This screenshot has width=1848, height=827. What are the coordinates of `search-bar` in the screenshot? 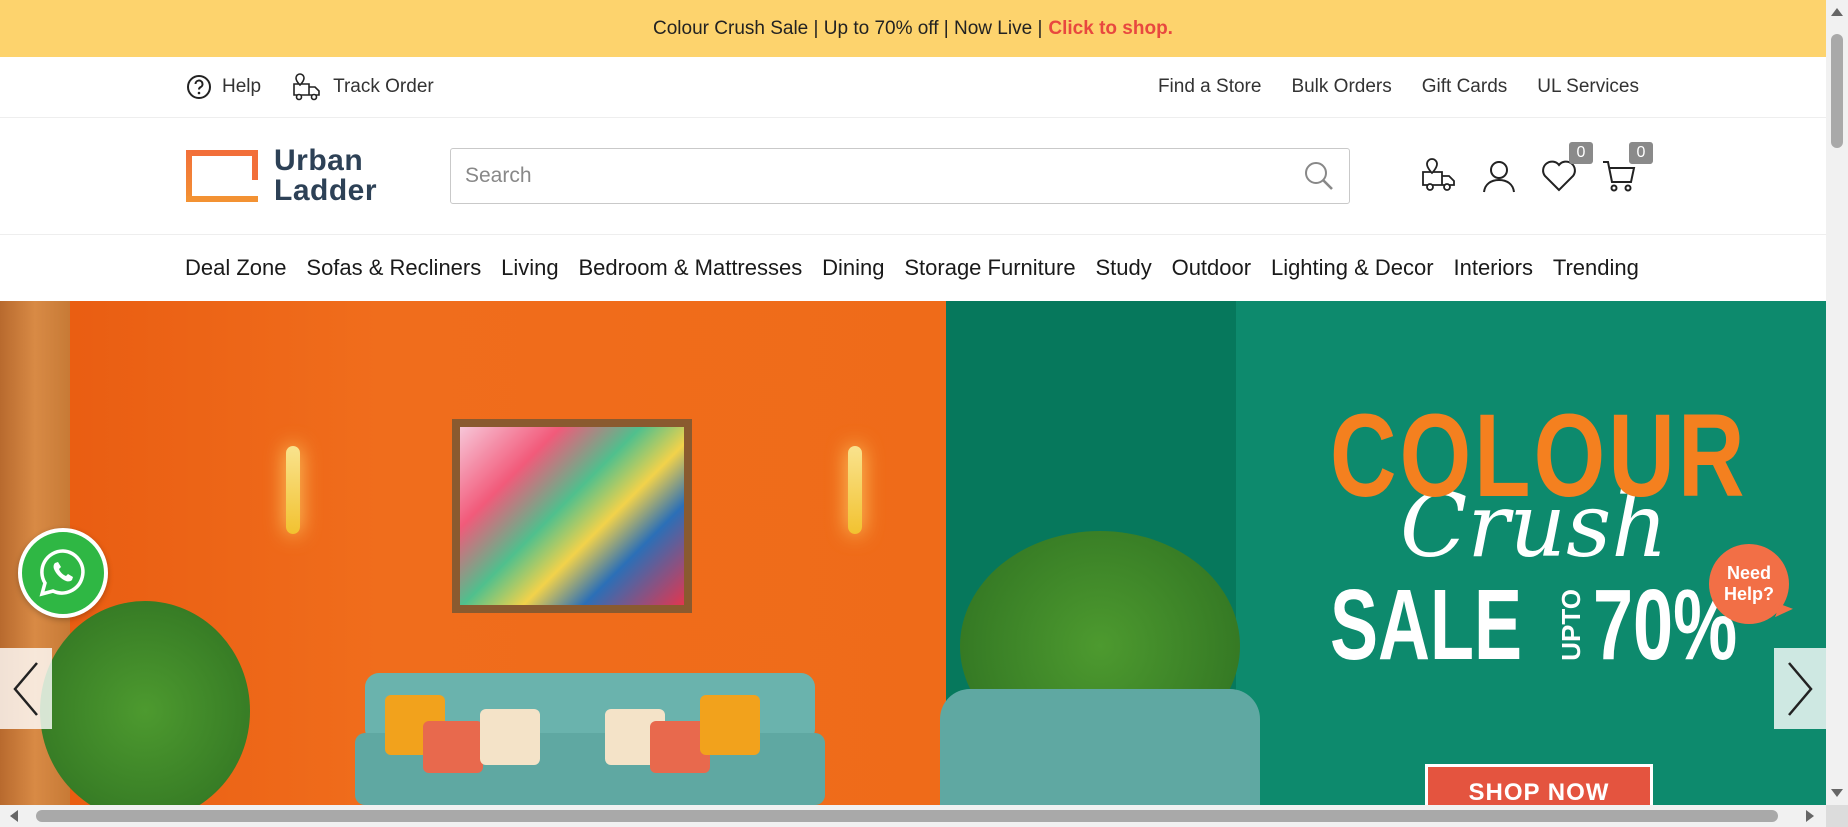 It's located at (900, 176).